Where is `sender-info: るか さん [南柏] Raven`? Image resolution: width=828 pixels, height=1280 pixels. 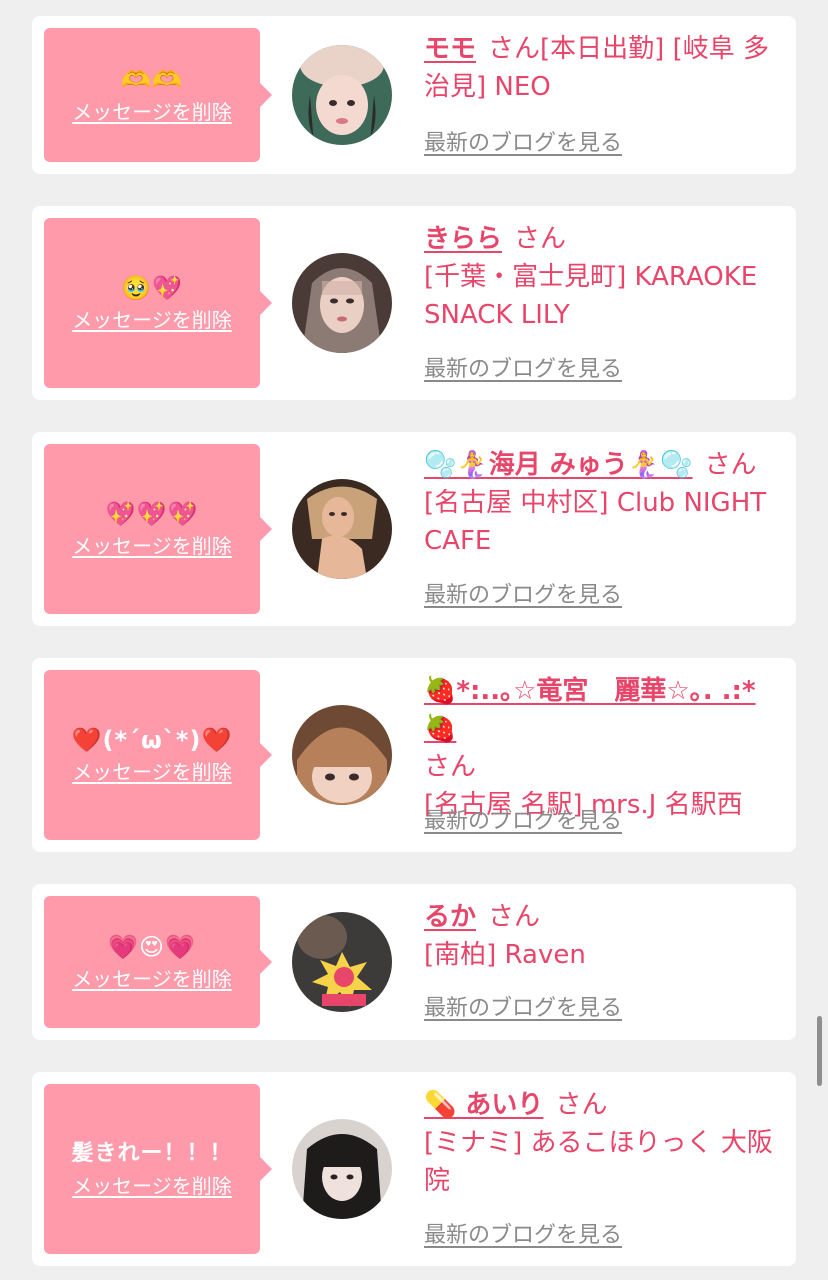
sender-info: るか さん [南柏] Raven is located at coordinates (604, 936).